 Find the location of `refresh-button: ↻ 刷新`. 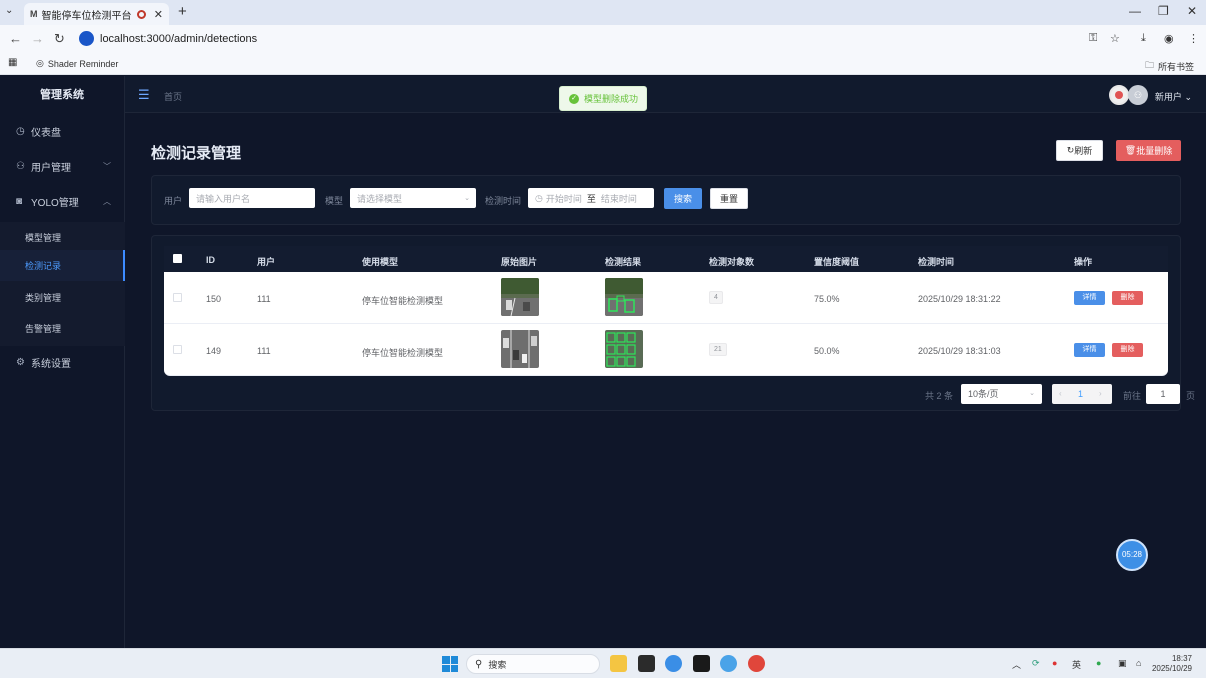

refresh-button: ↻ 刷新 is located at coordinates (1079, 150).